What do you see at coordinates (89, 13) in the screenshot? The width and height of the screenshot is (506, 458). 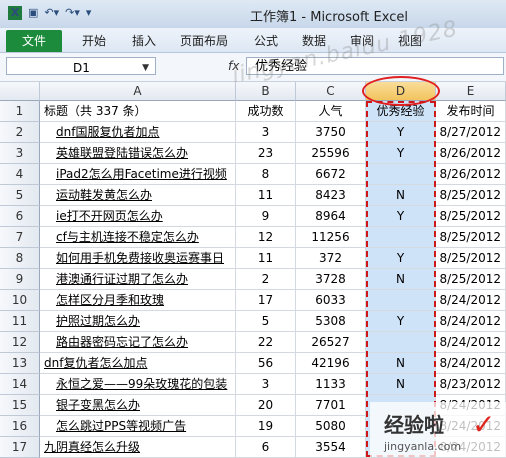 I see `customize-toolbar-icon: ▾` at bounding box center [89, 13].